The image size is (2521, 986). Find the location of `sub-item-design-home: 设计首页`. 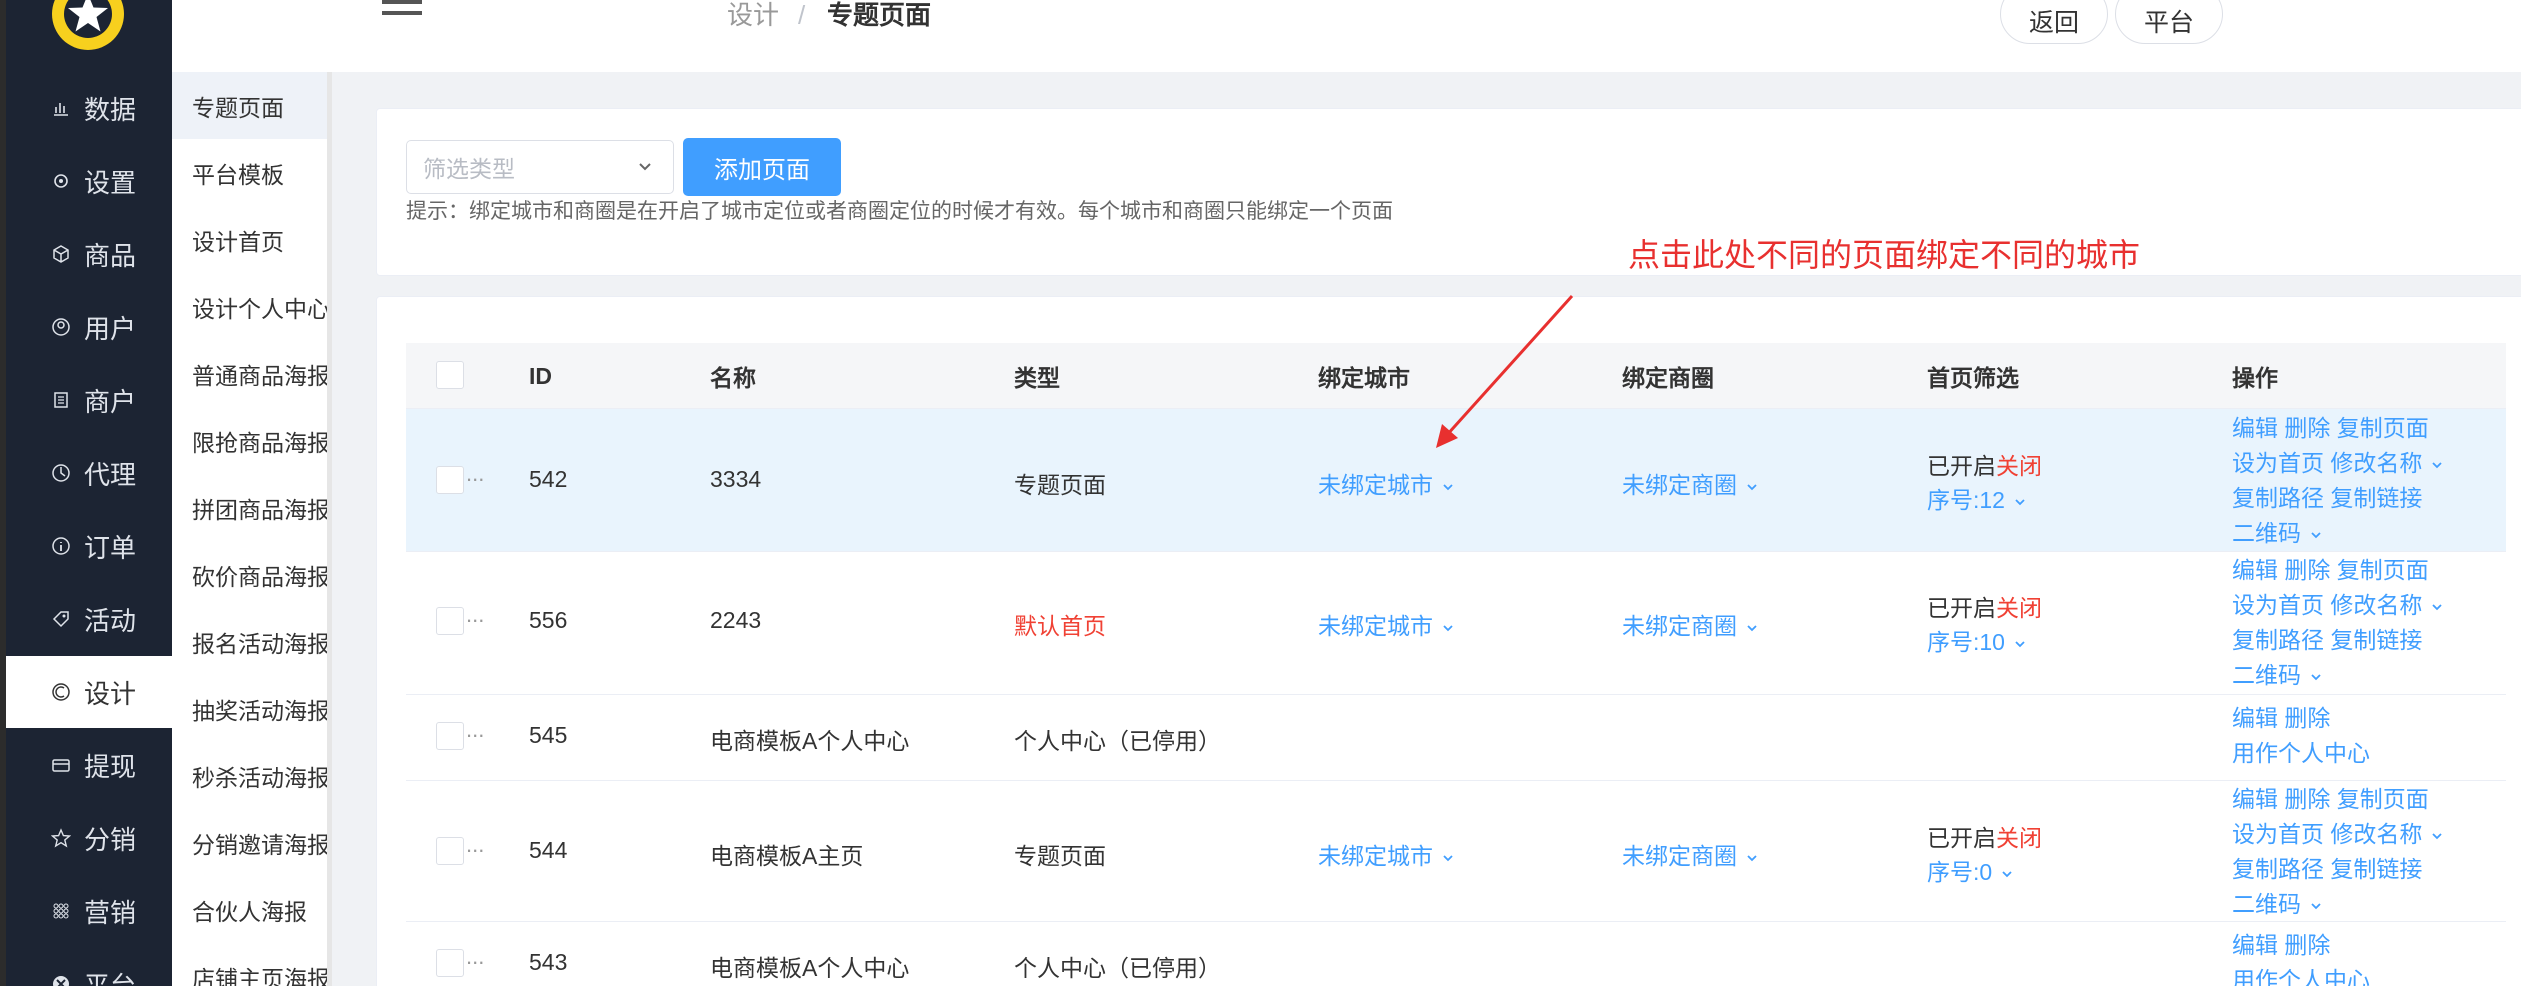

sub-item-design-home: 设计首页 is located at coordinates (262, 239).